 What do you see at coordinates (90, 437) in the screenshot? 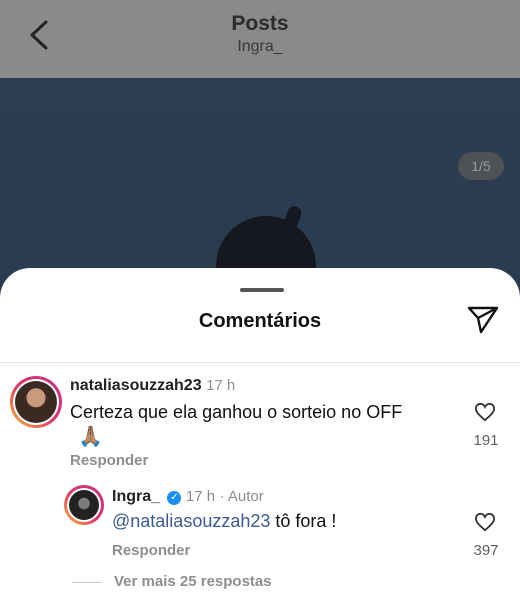
I see `comment-emoji: 🙏🏽` at bounding box center [90, 437].